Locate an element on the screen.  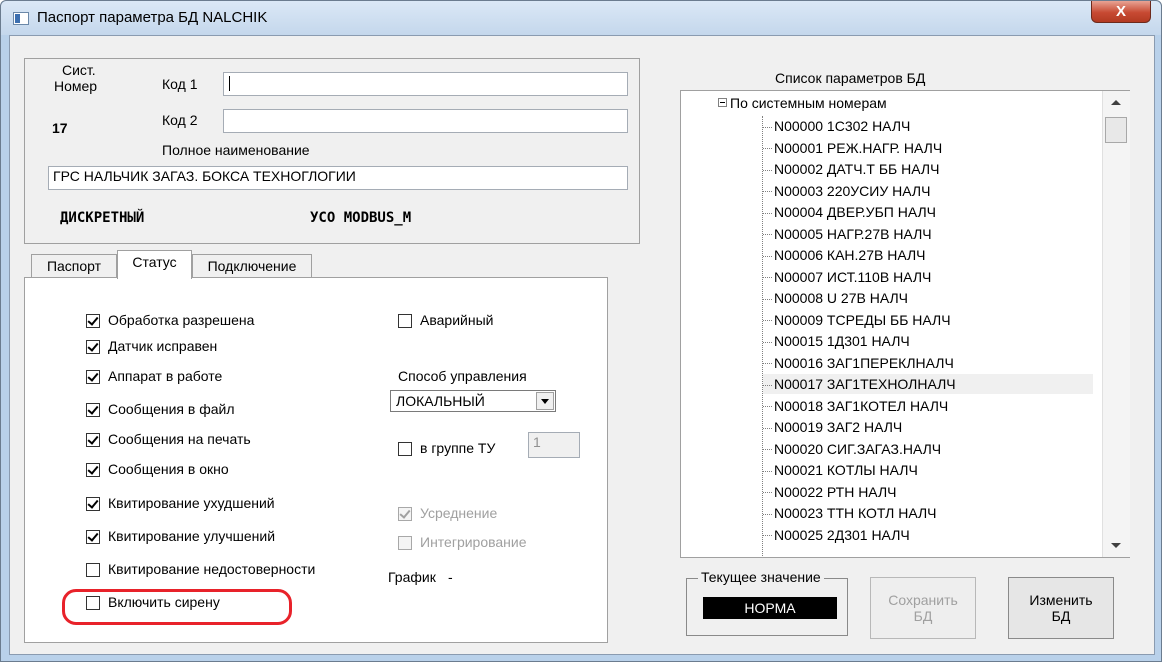
graph-value: - is located at coordinates (450, 577).